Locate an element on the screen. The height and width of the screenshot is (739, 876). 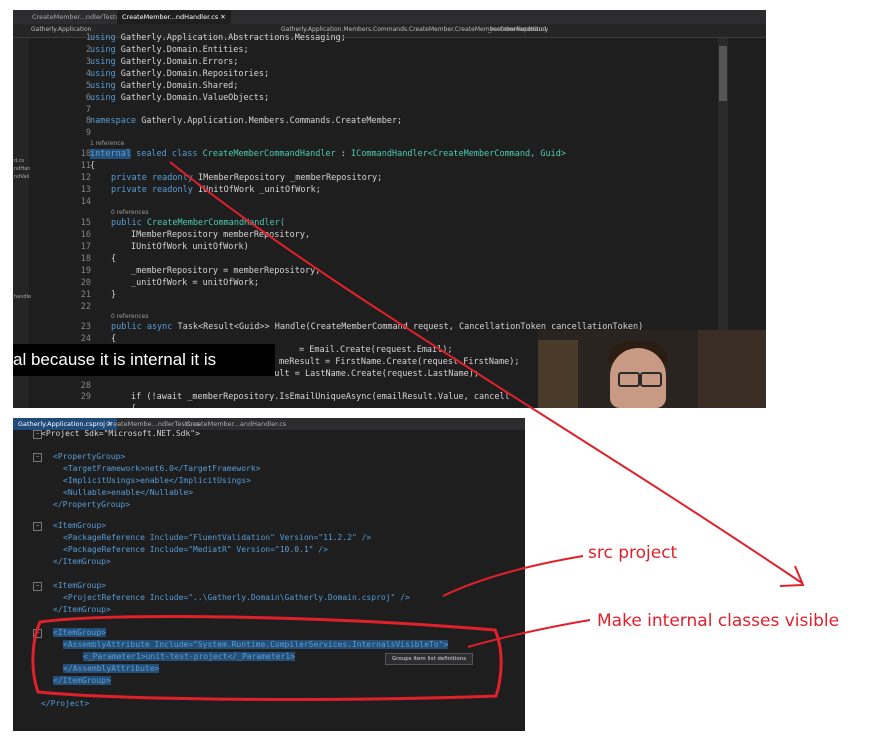
arrow-src-project is located at coordinates (513, 576).